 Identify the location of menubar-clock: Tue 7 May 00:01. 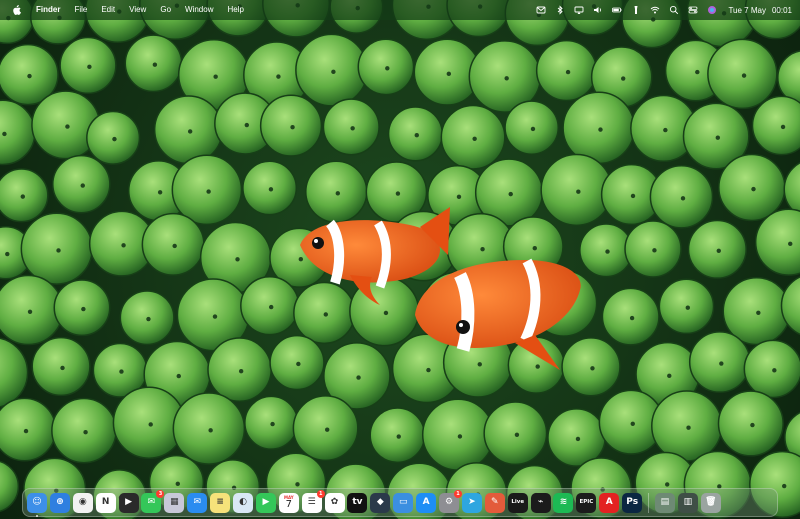
(759, 10).